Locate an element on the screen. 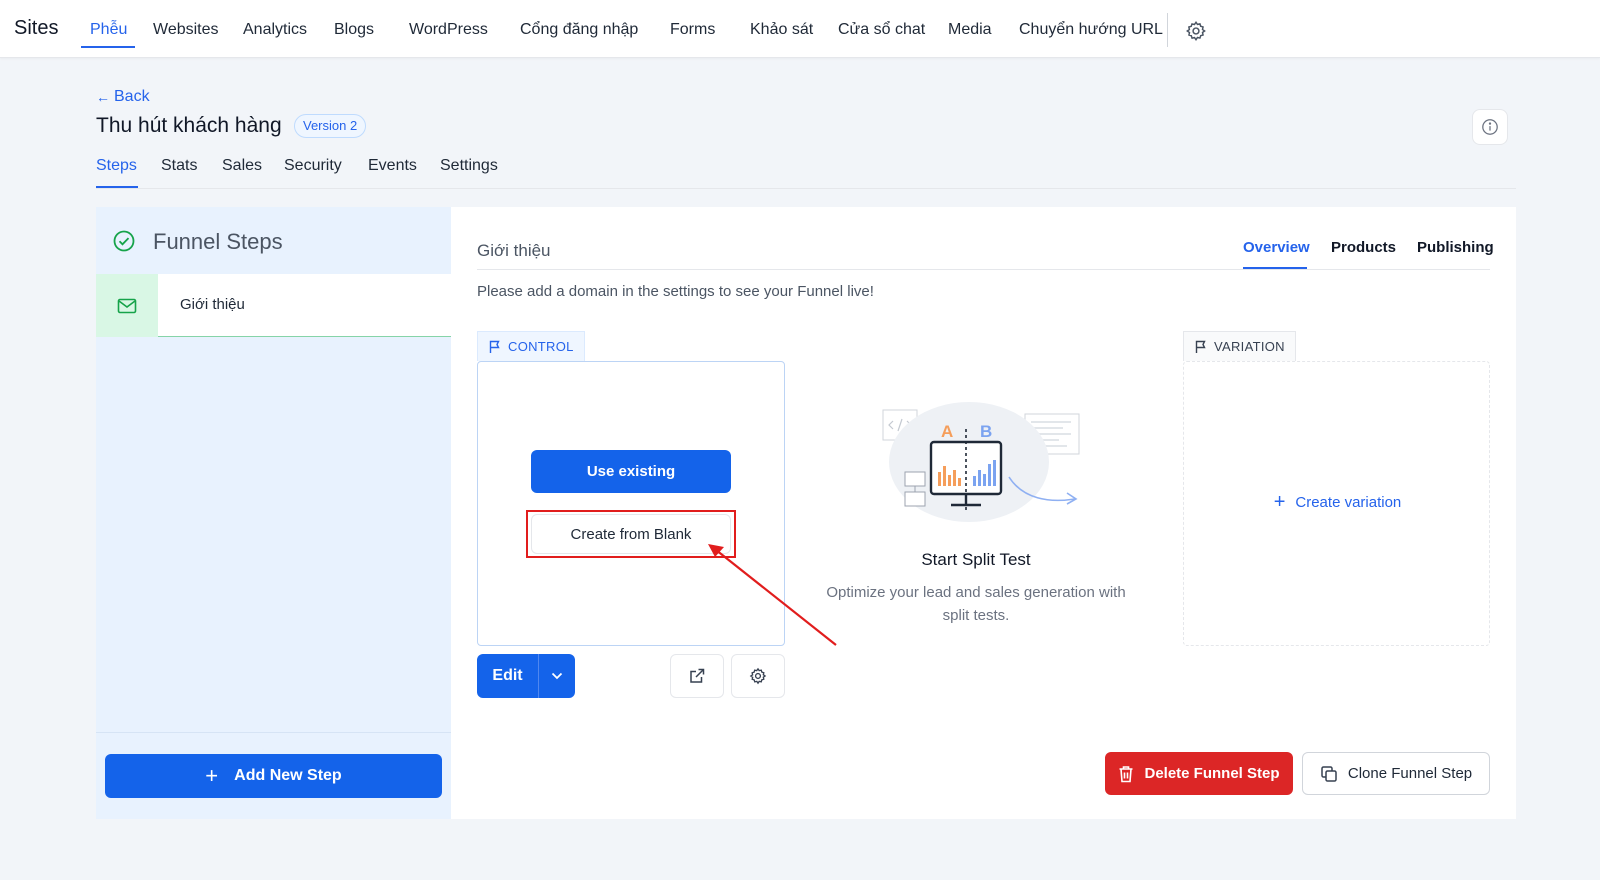 This screenshot has height=880, width=1600. tabs-divider is located at coordinates (983, 269).